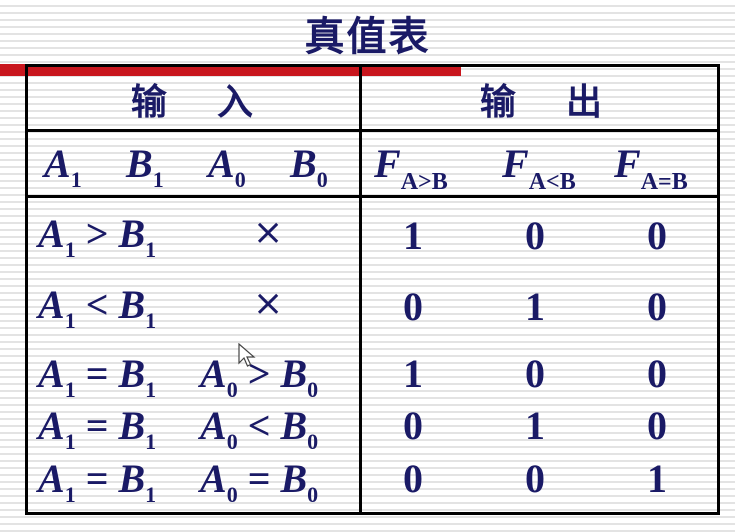 The image size is (735, 532). What do you see at coordinates (413, 478) in the screenshot?
I see `table-row-5-f-greater: 0` at bounding box center [413, 478].